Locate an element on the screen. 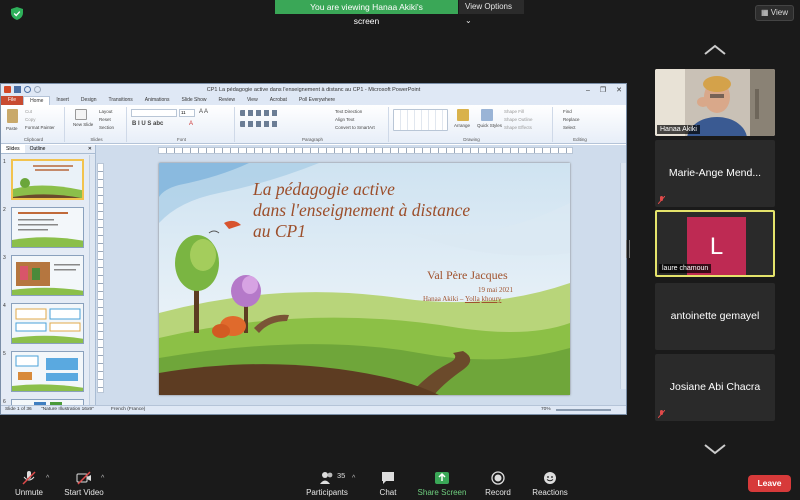 This screenshot has height=500, width=800. quick-styles-icon is located at coordinates (487, 115).